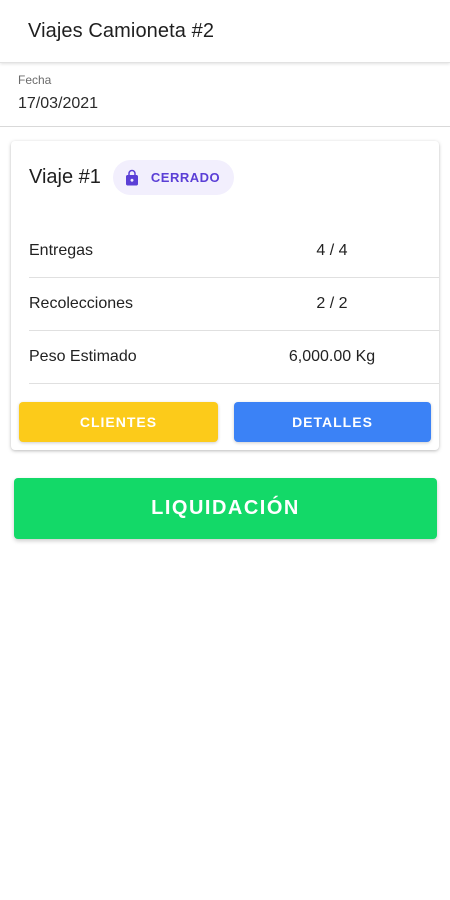  I want to click on trip-title: Viaje #1, so click(65, 177).